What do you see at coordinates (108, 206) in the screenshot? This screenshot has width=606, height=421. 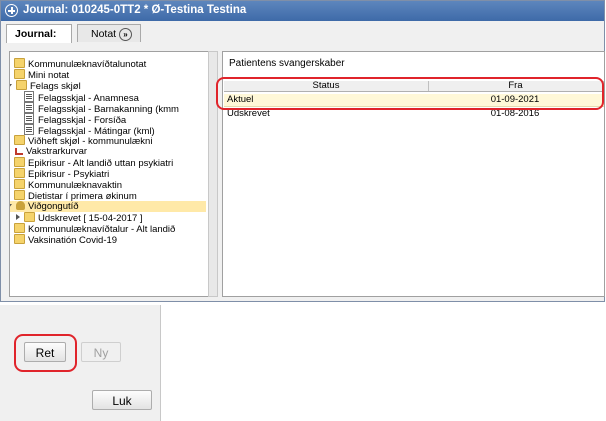 I see `tree-item-selected: Viðgongutíð` at bounding box center [108, 206].